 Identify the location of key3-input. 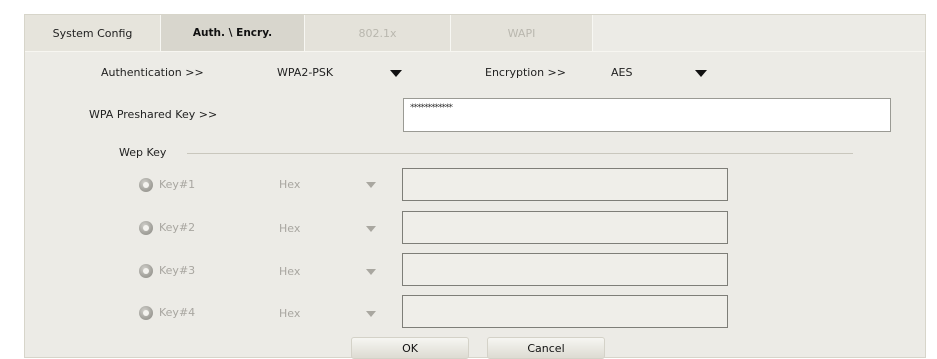
(565, 269).